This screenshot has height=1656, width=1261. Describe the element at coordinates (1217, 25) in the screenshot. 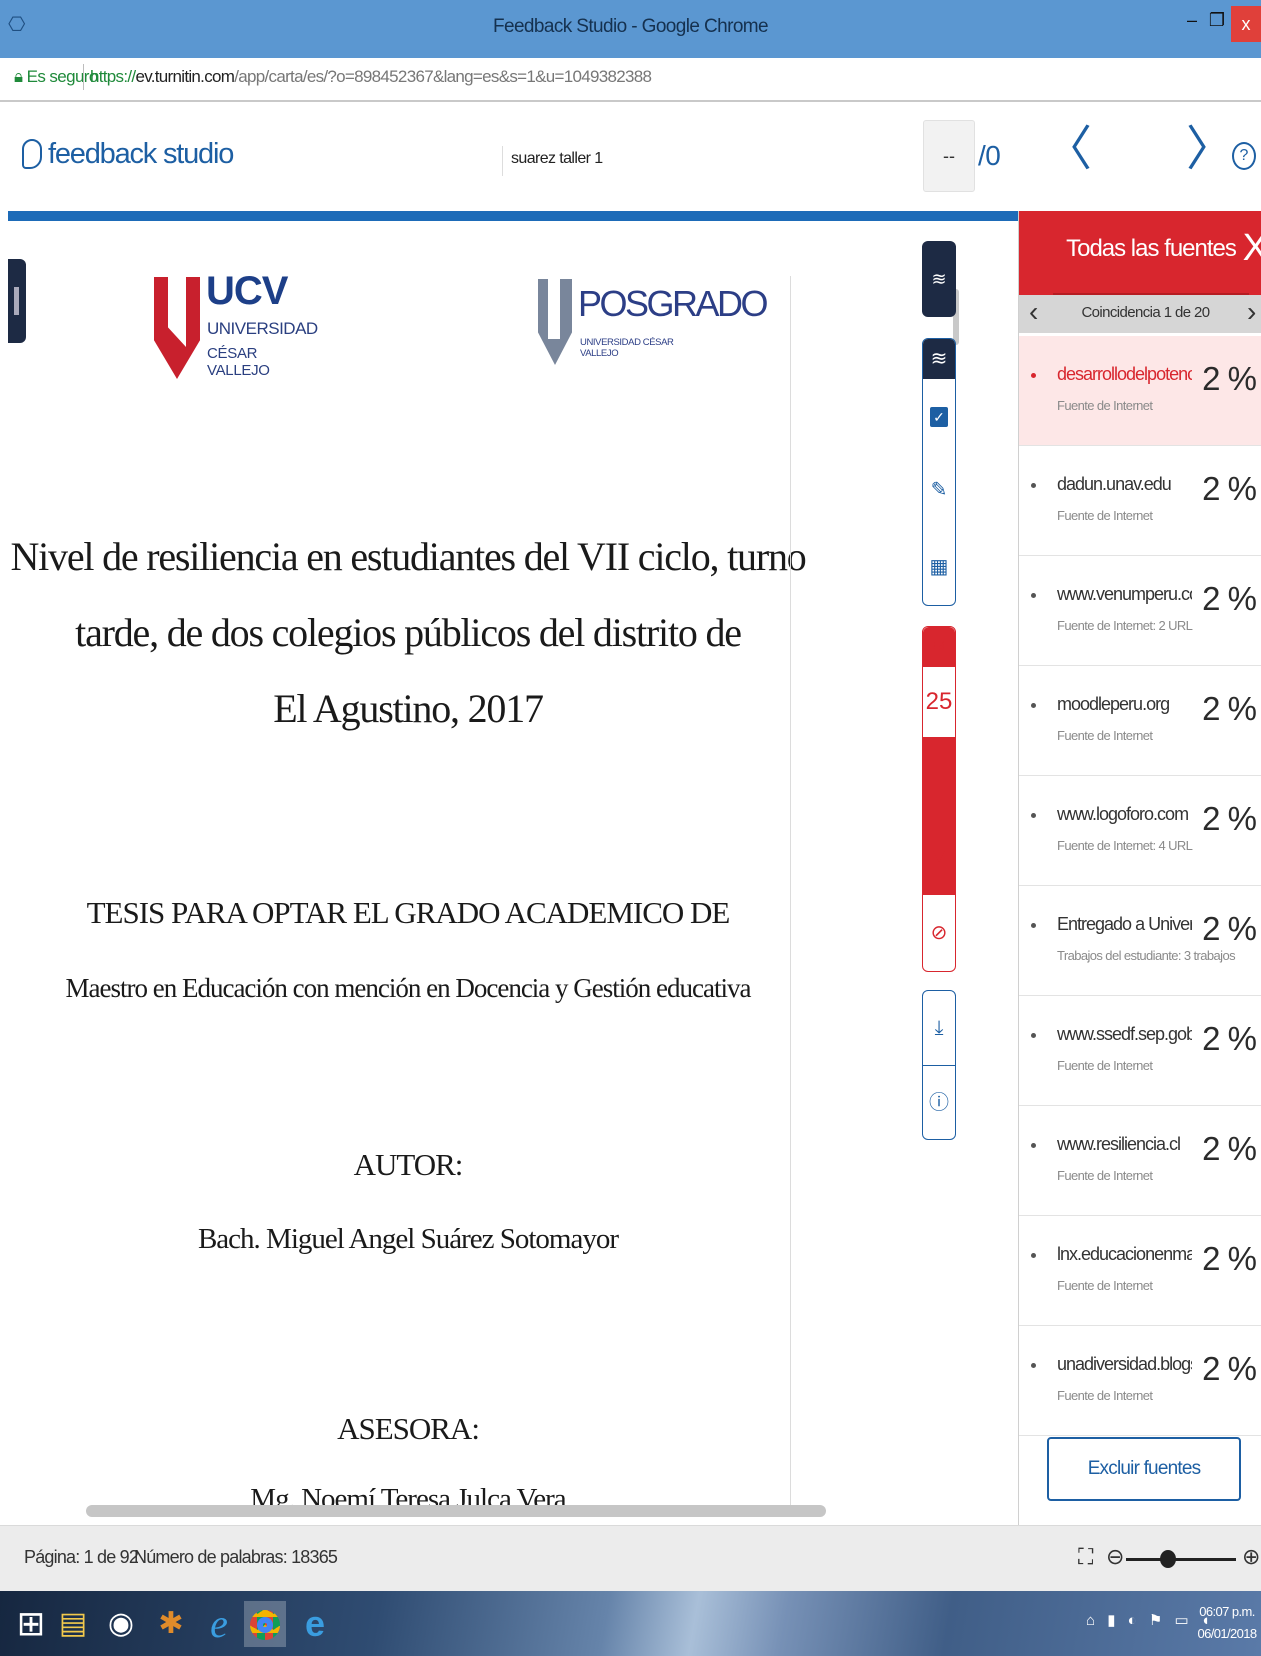

I see `restore-button: ❐` at that location.